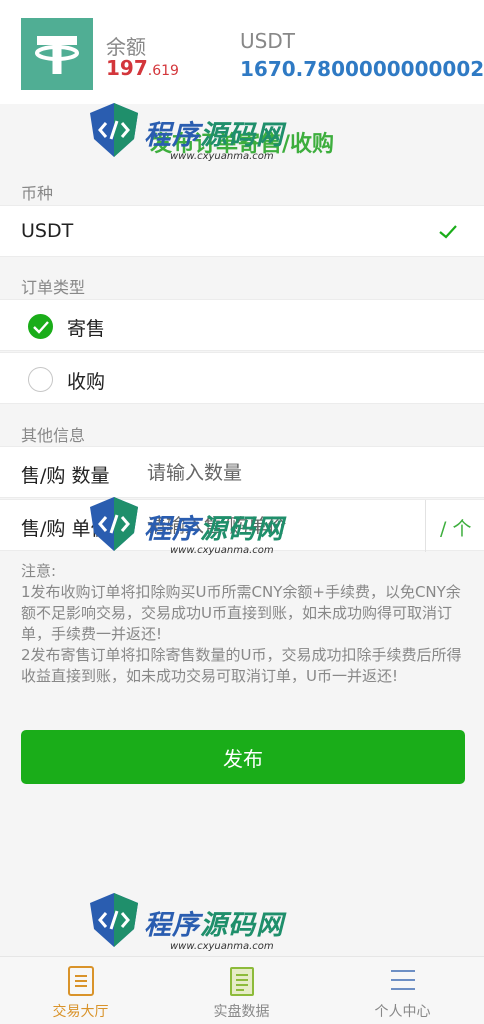  Describe the element at coordinates (282, 473) in the screenshot. I see `quantity-input` at that location.